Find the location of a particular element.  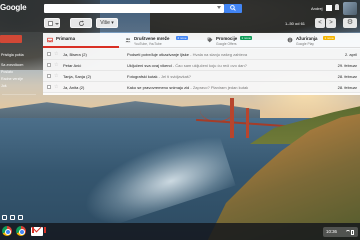

apps-grid-icon is located at coordinates (329, 8).